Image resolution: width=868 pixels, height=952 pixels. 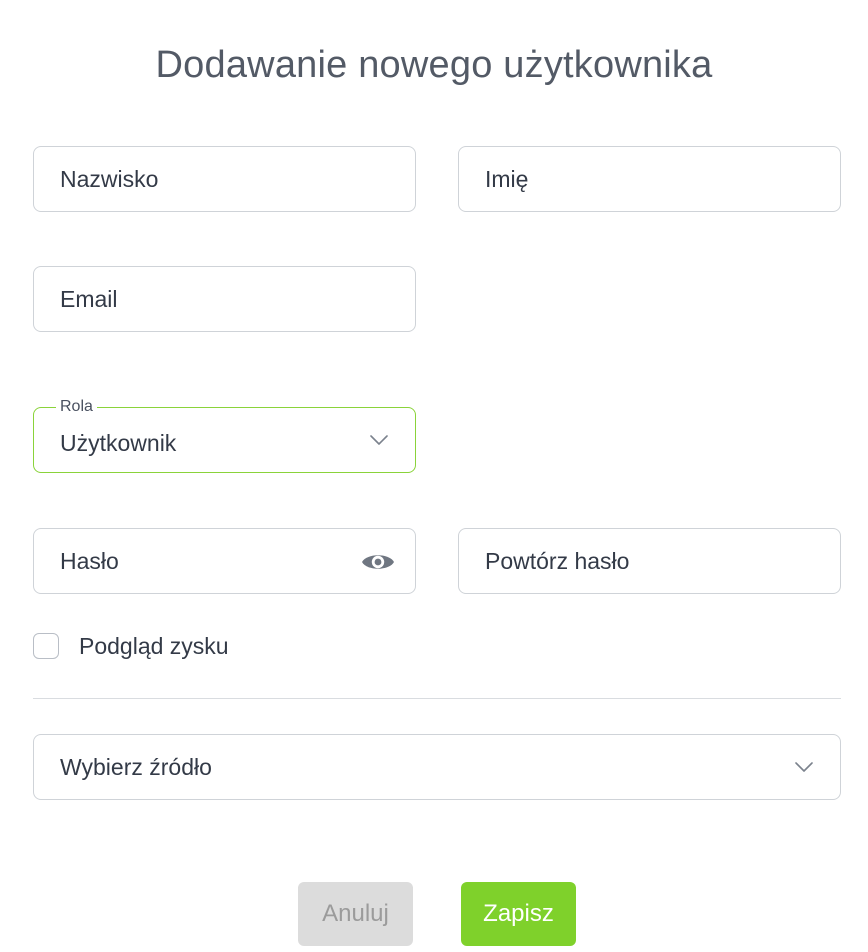 What do you see at coordinates (655, 179) in the screenshot?
I see `first-name-input` at bounding box center [655, 179].